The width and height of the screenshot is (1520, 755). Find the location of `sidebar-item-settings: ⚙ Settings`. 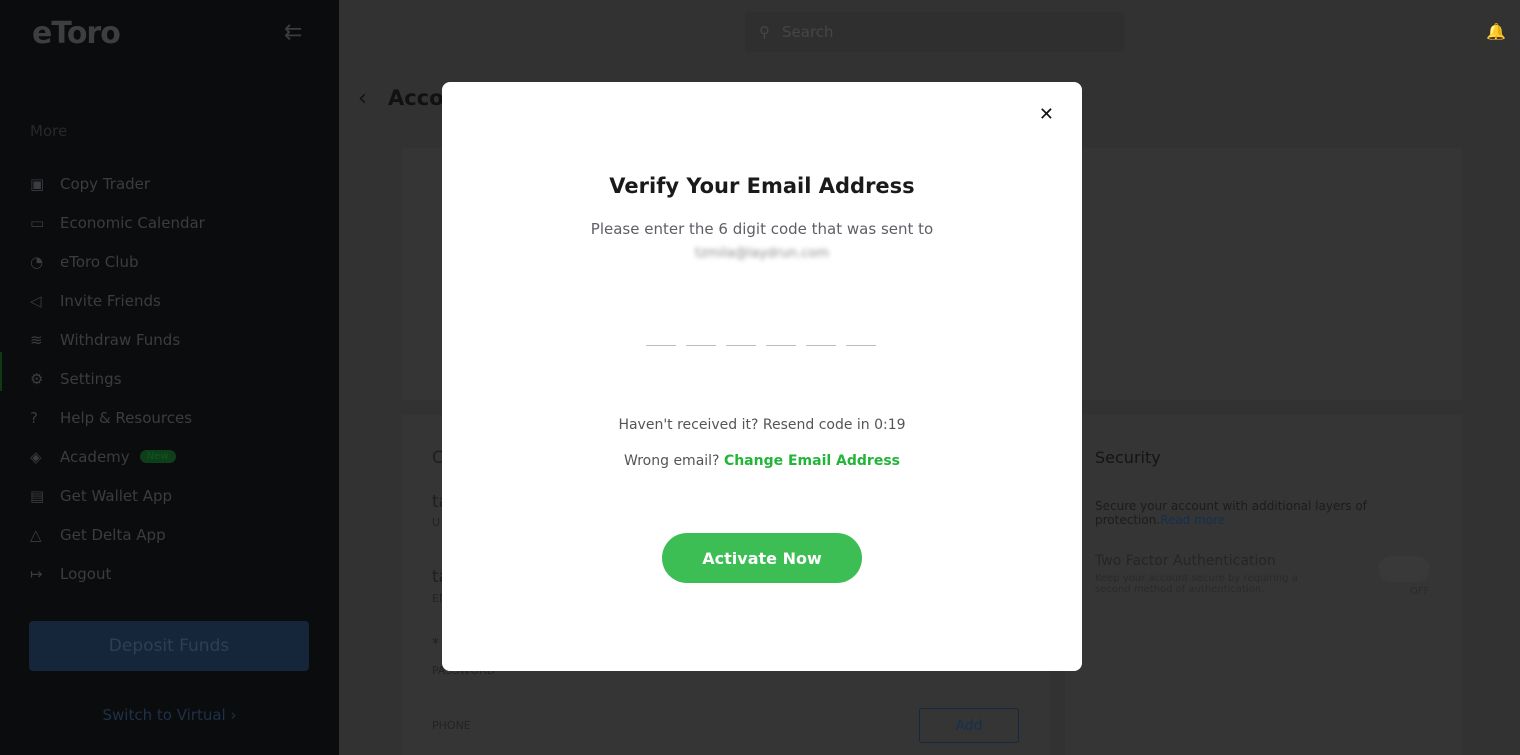

sidebar-item-settings: ⚙ Settings is located at coordinates (117, 378).